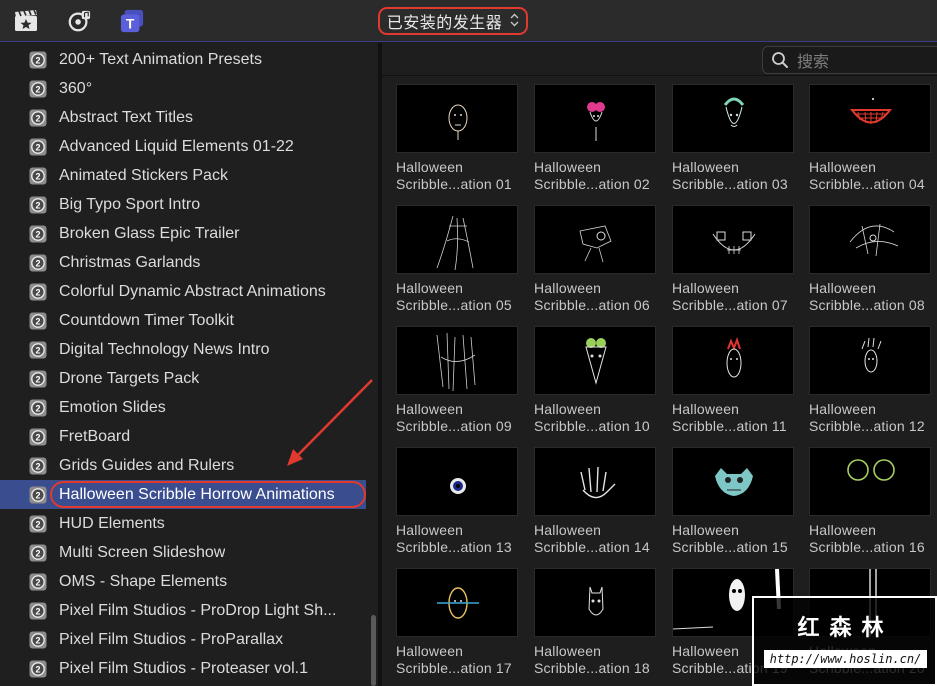  I want to click on photos-music-icon, so click(79, 21).